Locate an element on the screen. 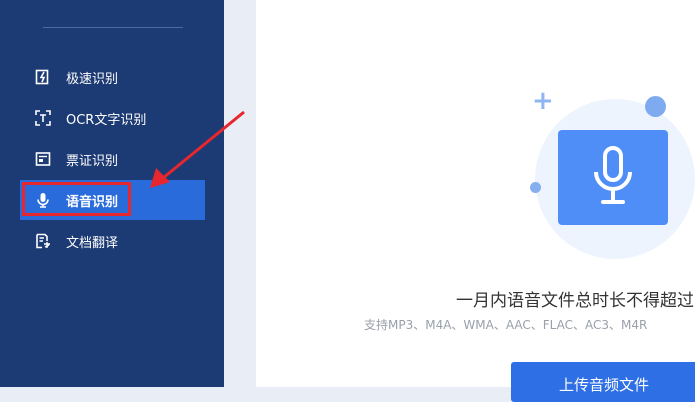 Image resolution: width=695 pixels, height=402 pixels. dot-decoration-small is located at coordinates (535, 187).